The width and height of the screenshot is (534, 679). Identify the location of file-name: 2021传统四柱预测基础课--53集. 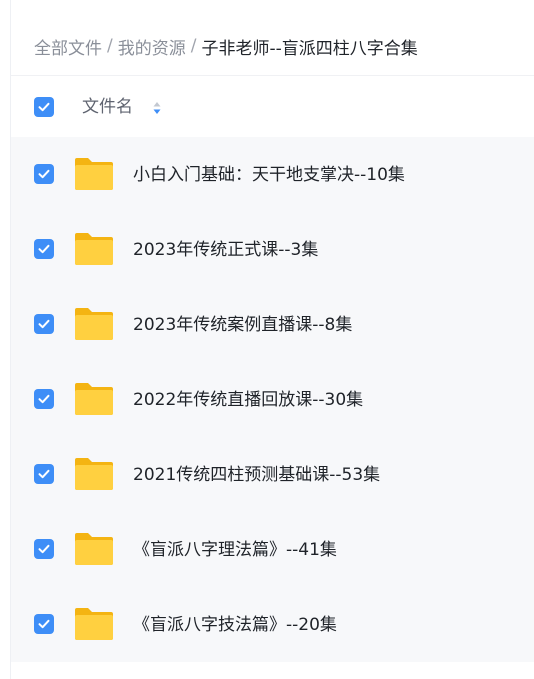
(256, 475).